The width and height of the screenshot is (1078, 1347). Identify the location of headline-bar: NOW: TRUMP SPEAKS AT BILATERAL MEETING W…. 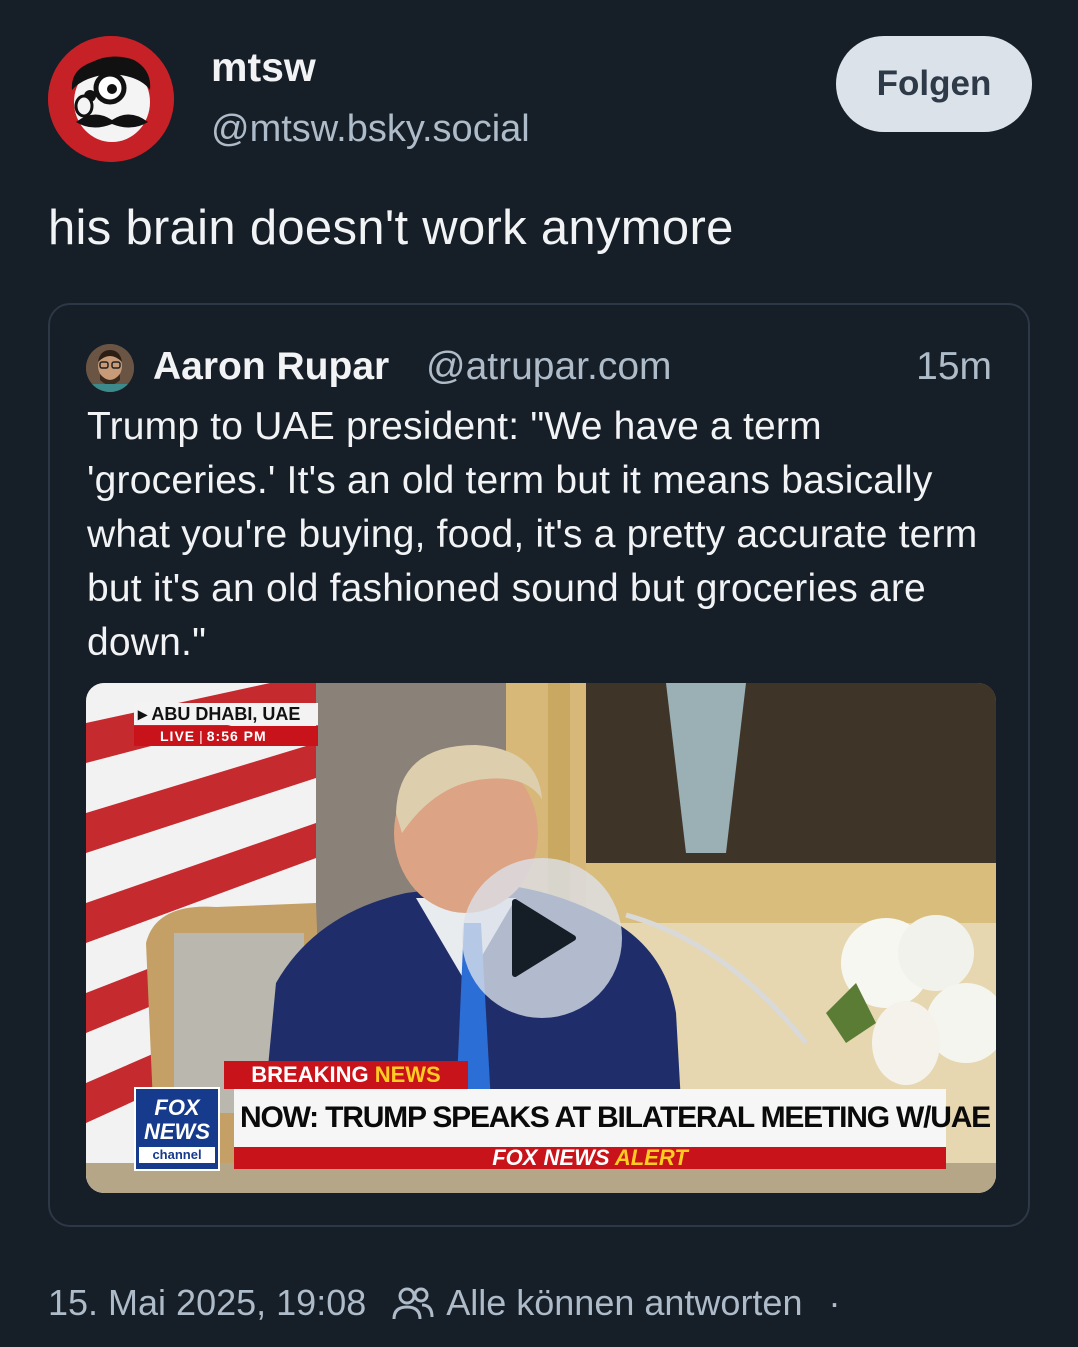
(615, 1118).